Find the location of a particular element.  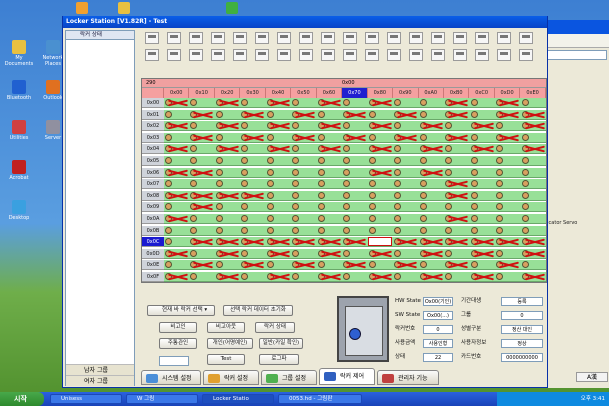

row-header-0x0D: 0x0D is located at coordinates (153, 253).